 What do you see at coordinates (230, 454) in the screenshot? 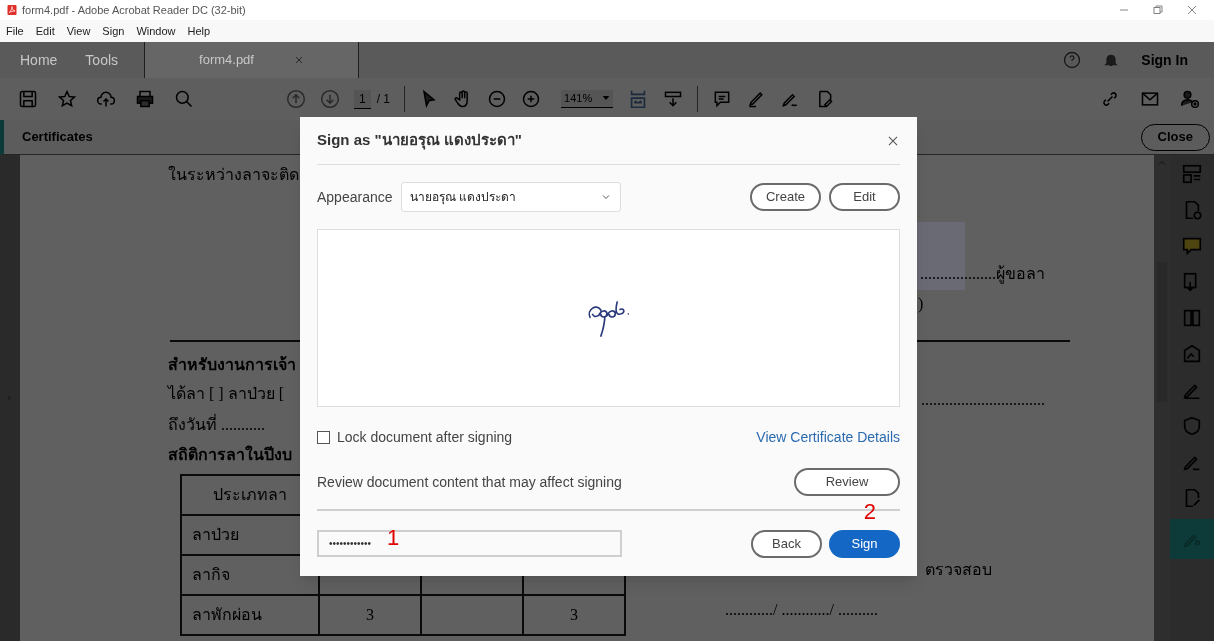
I see `document-text: สถิติการลาในปีงบ` at bounding box center [230, 454].